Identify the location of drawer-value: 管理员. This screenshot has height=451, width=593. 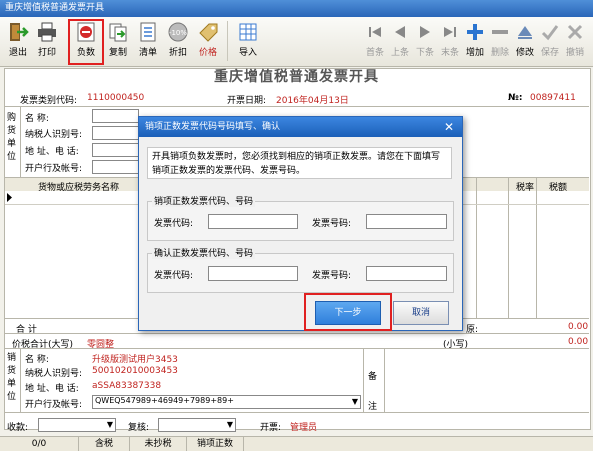
(304, 428).